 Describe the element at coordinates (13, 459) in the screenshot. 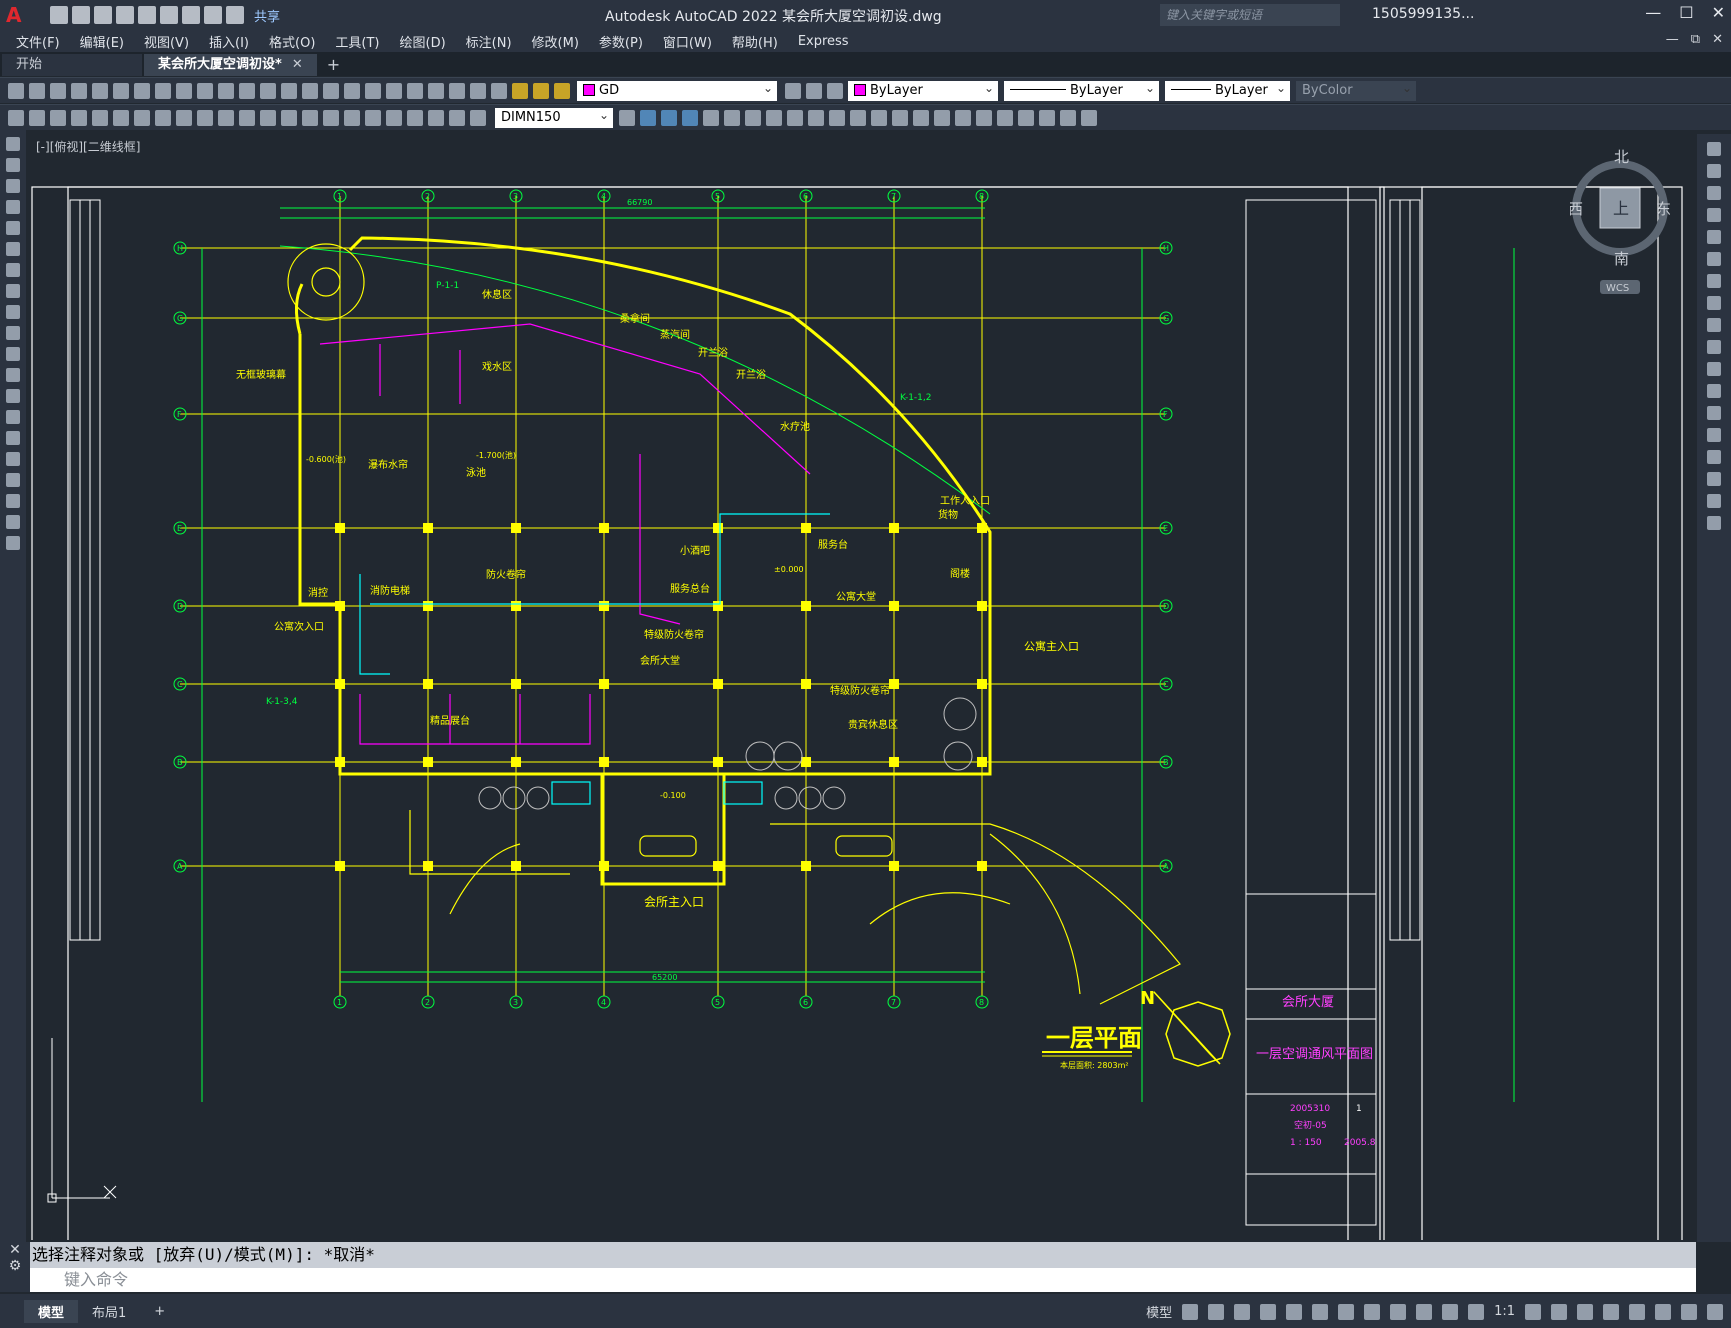

I see `gradient-icon` at that location.